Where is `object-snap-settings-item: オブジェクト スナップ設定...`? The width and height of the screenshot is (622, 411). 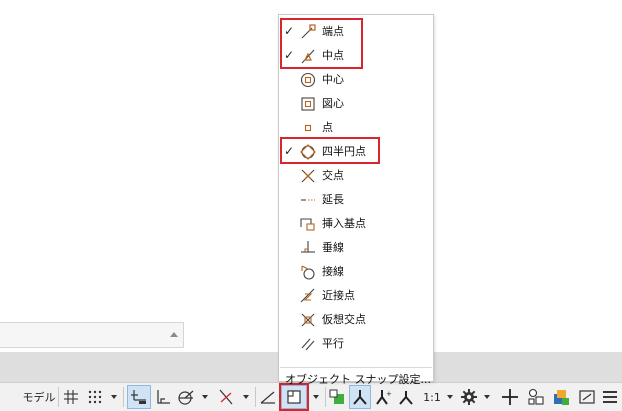 object-snap-settings-item: オブジェクト スナップ設定... is located at coordinates (358, 380).